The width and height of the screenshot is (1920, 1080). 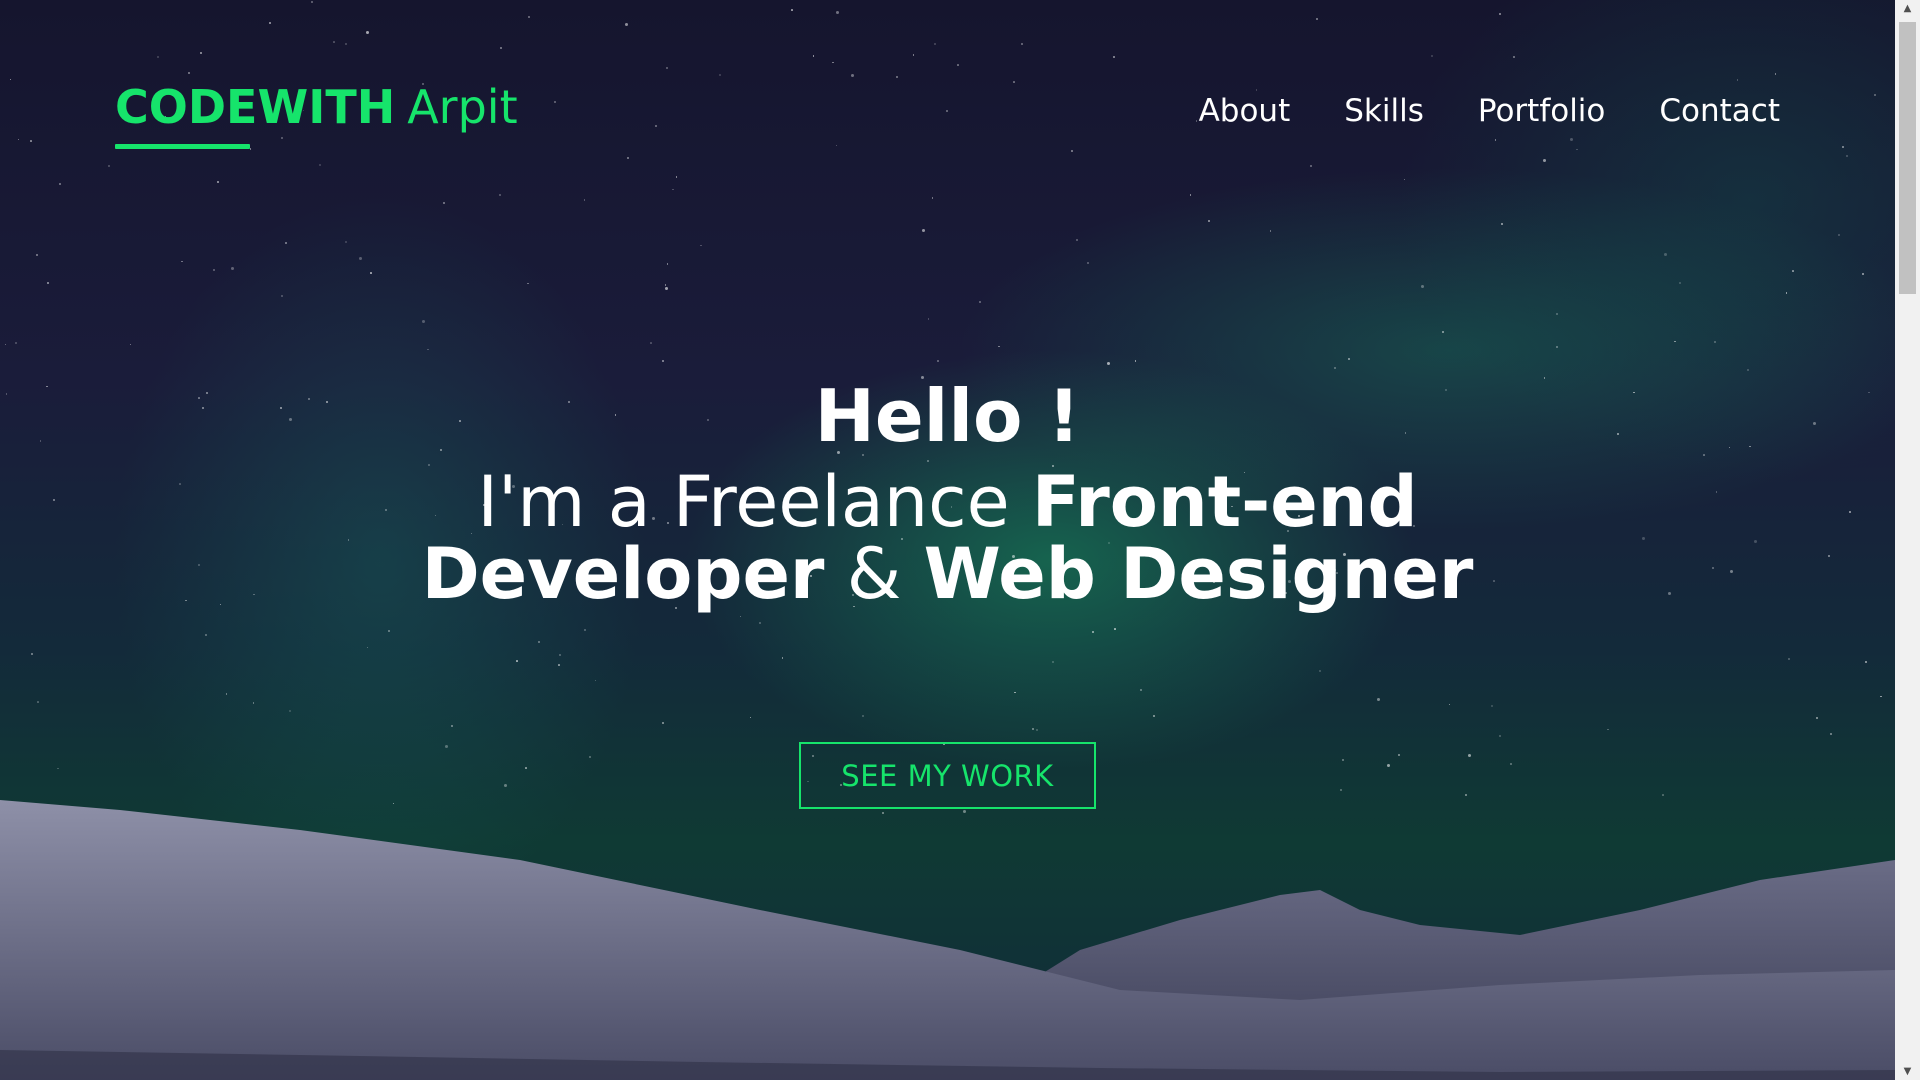 I want to click on nav-about: About, so click(x=1245, y=111).